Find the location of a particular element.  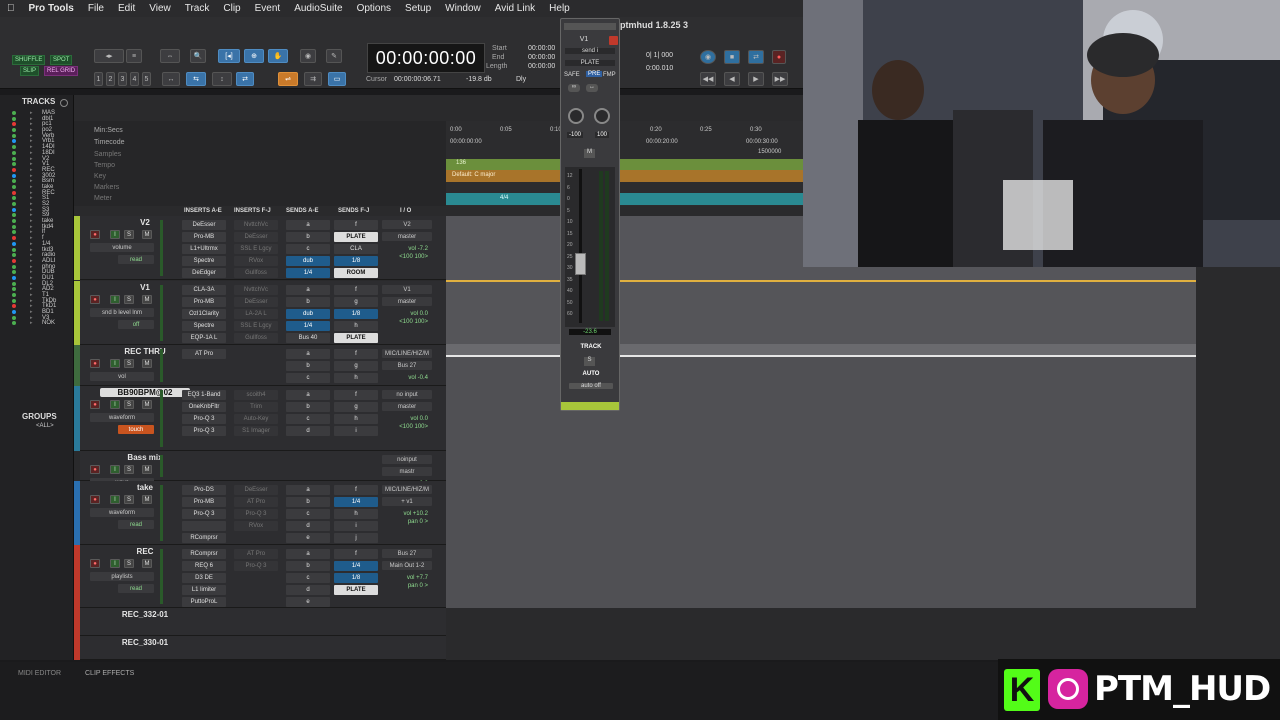

strip-mute-button: M is located at coordinates (589, 153).